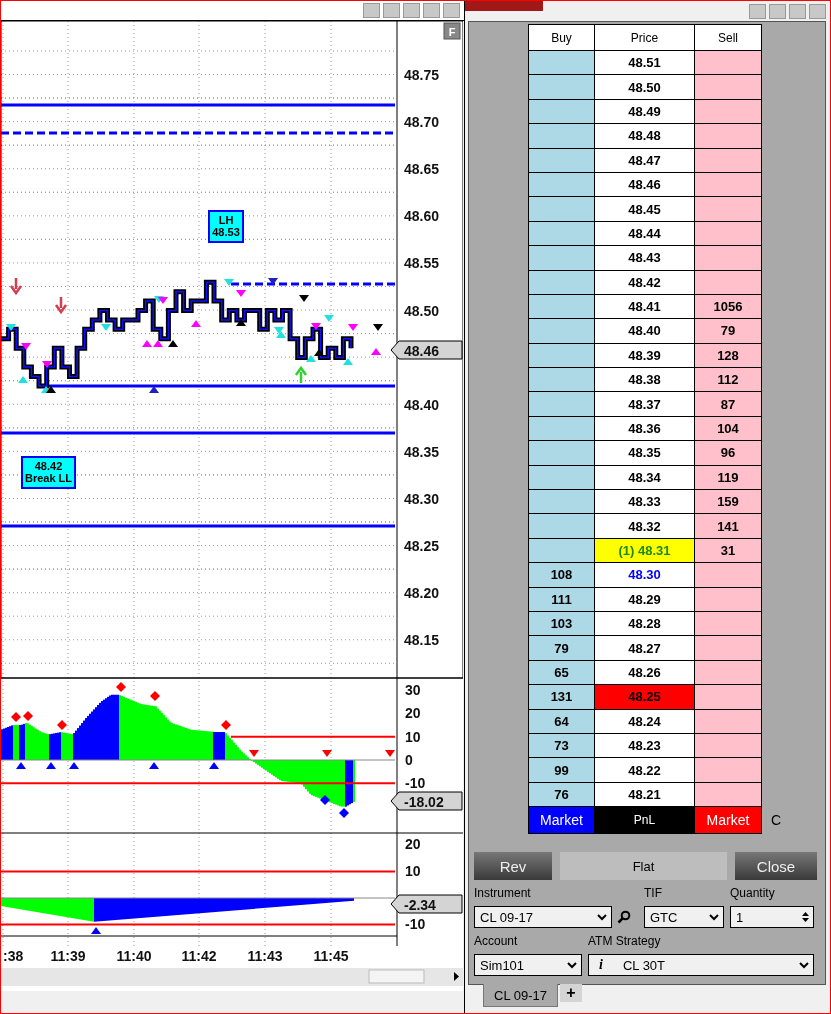 The image size is (831, 1014). I want to click on oscillator-axis-label: 30, so click(413, 690).